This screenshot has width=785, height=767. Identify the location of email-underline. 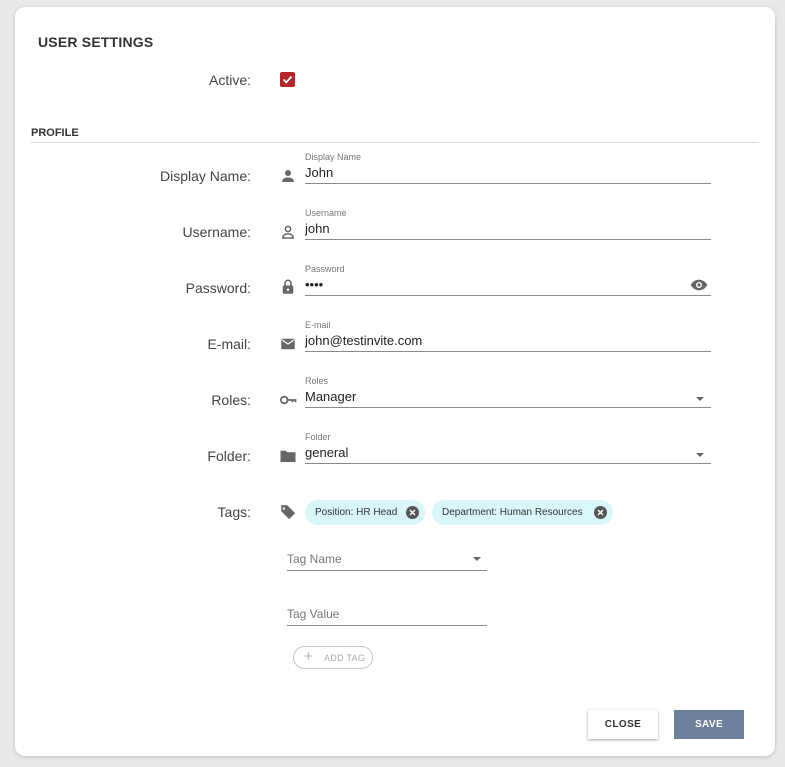
(508, 351).